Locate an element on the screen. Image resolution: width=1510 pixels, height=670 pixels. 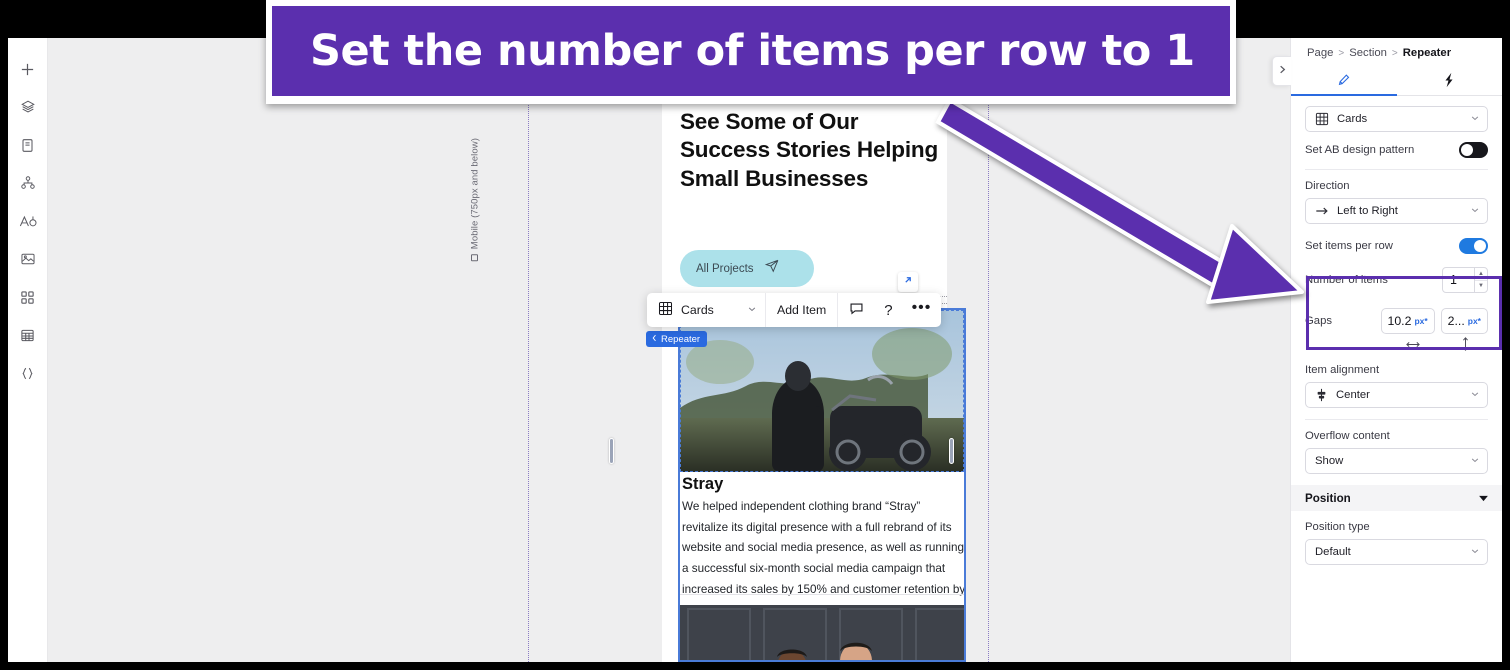
items-per-row-toggle is located at coordinates (1473, 246).